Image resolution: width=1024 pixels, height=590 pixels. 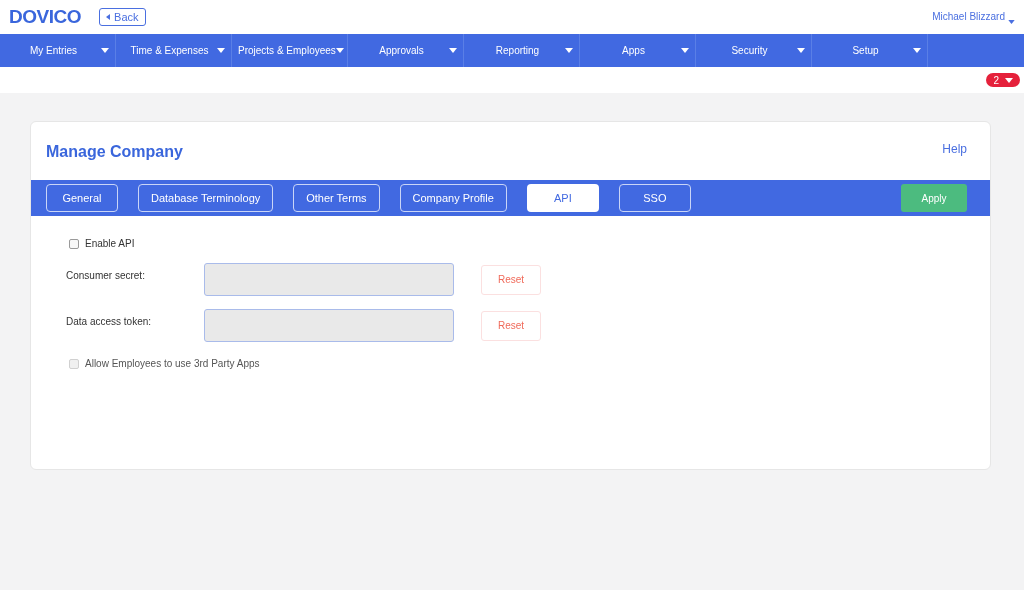 What do you see at coordinates (562, 198) in the screenshot?
I see `tab: API` at bounding box center [562, 198].